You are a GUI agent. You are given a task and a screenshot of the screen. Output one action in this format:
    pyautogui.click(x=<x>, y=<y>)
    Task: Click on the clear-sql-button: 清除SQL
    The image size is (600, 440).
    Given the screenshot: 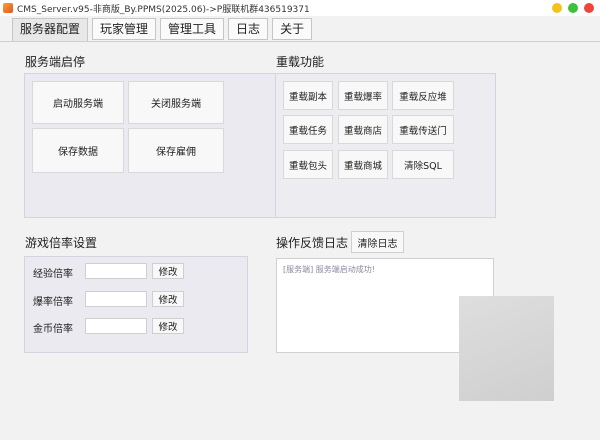 What is the action you would take?
    pyautogui.click(x=423, y=164)
    